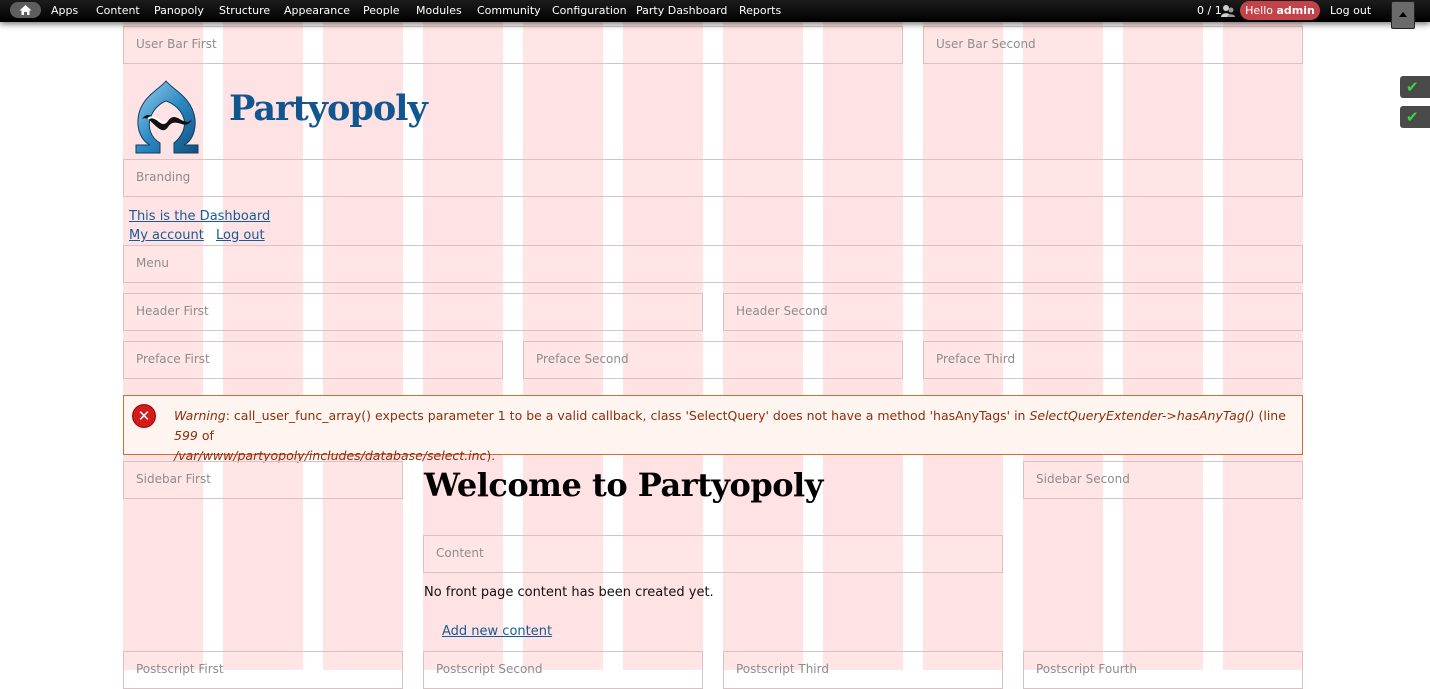  Describe the element at coordinates (1163, 480) in the screenshot. I see `region-sidebar-second: Sidebar Second` at that location.